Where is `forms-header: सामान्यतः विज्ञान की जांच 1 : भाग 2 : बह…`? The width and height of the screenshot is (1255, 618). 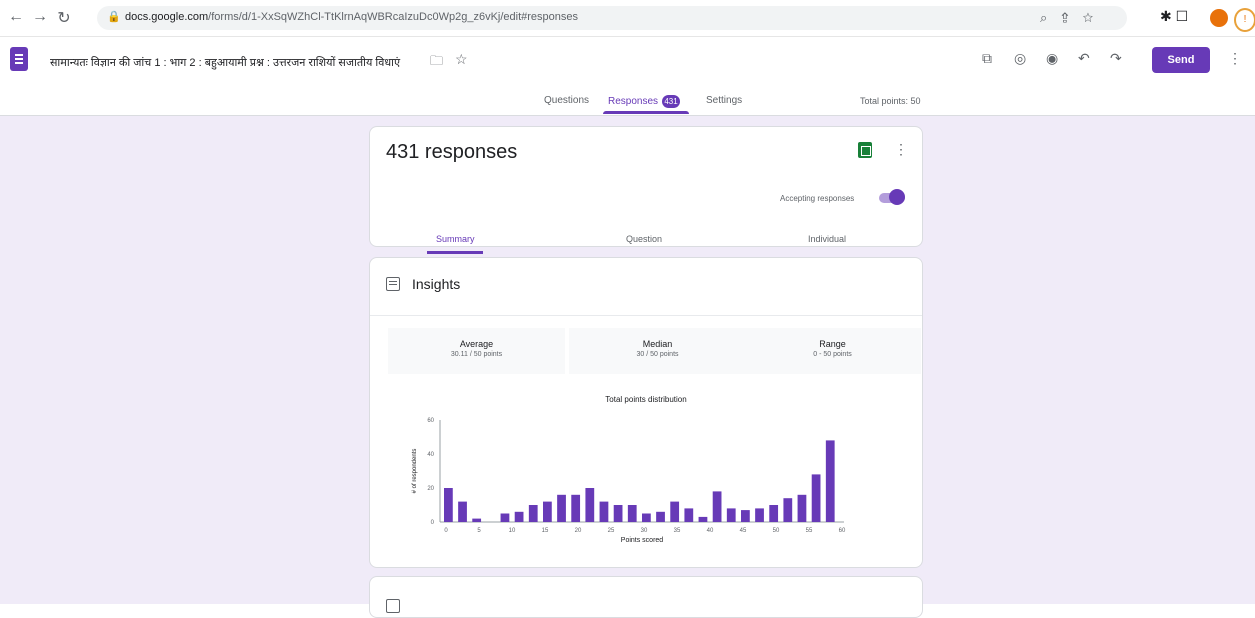
forms-header: सामान्यतः विज्ञान की जांच 1 : भाग 2 : बह… is located at coordinates (627, 62).